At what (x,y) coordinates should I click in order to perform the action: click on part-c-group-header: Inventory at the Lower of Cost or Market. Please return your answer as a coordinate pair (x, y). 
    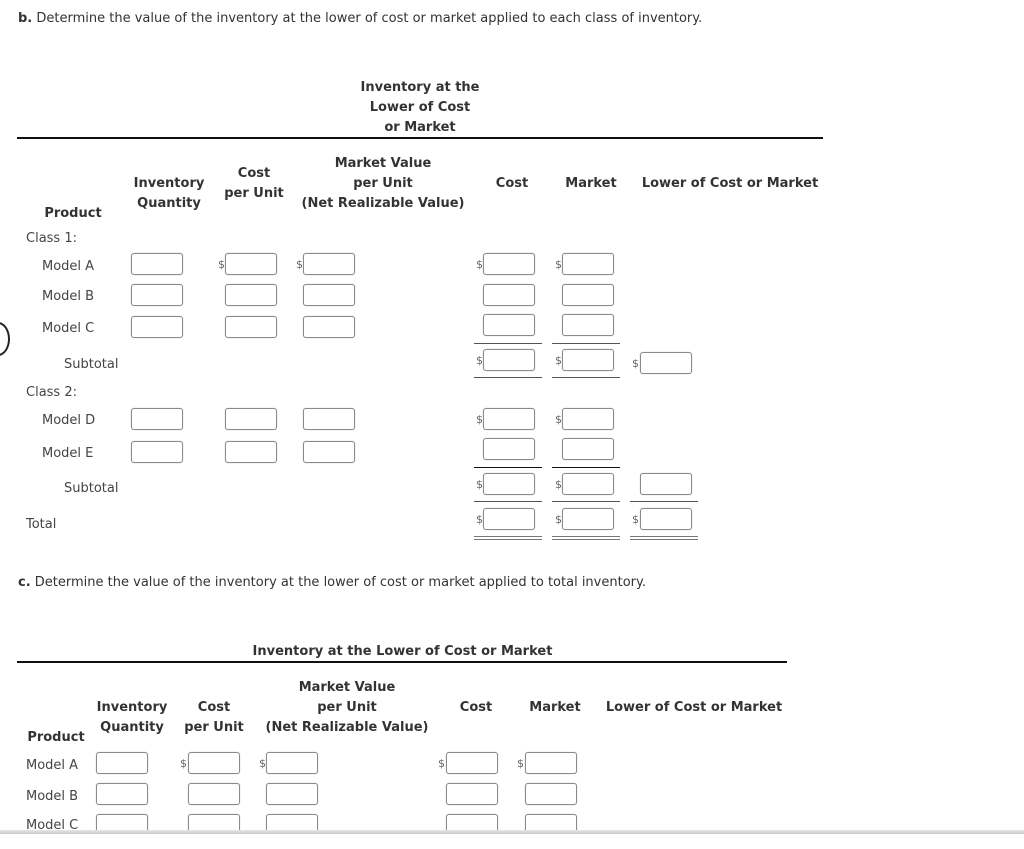
    Looking at the image, I should click on (402, 651).